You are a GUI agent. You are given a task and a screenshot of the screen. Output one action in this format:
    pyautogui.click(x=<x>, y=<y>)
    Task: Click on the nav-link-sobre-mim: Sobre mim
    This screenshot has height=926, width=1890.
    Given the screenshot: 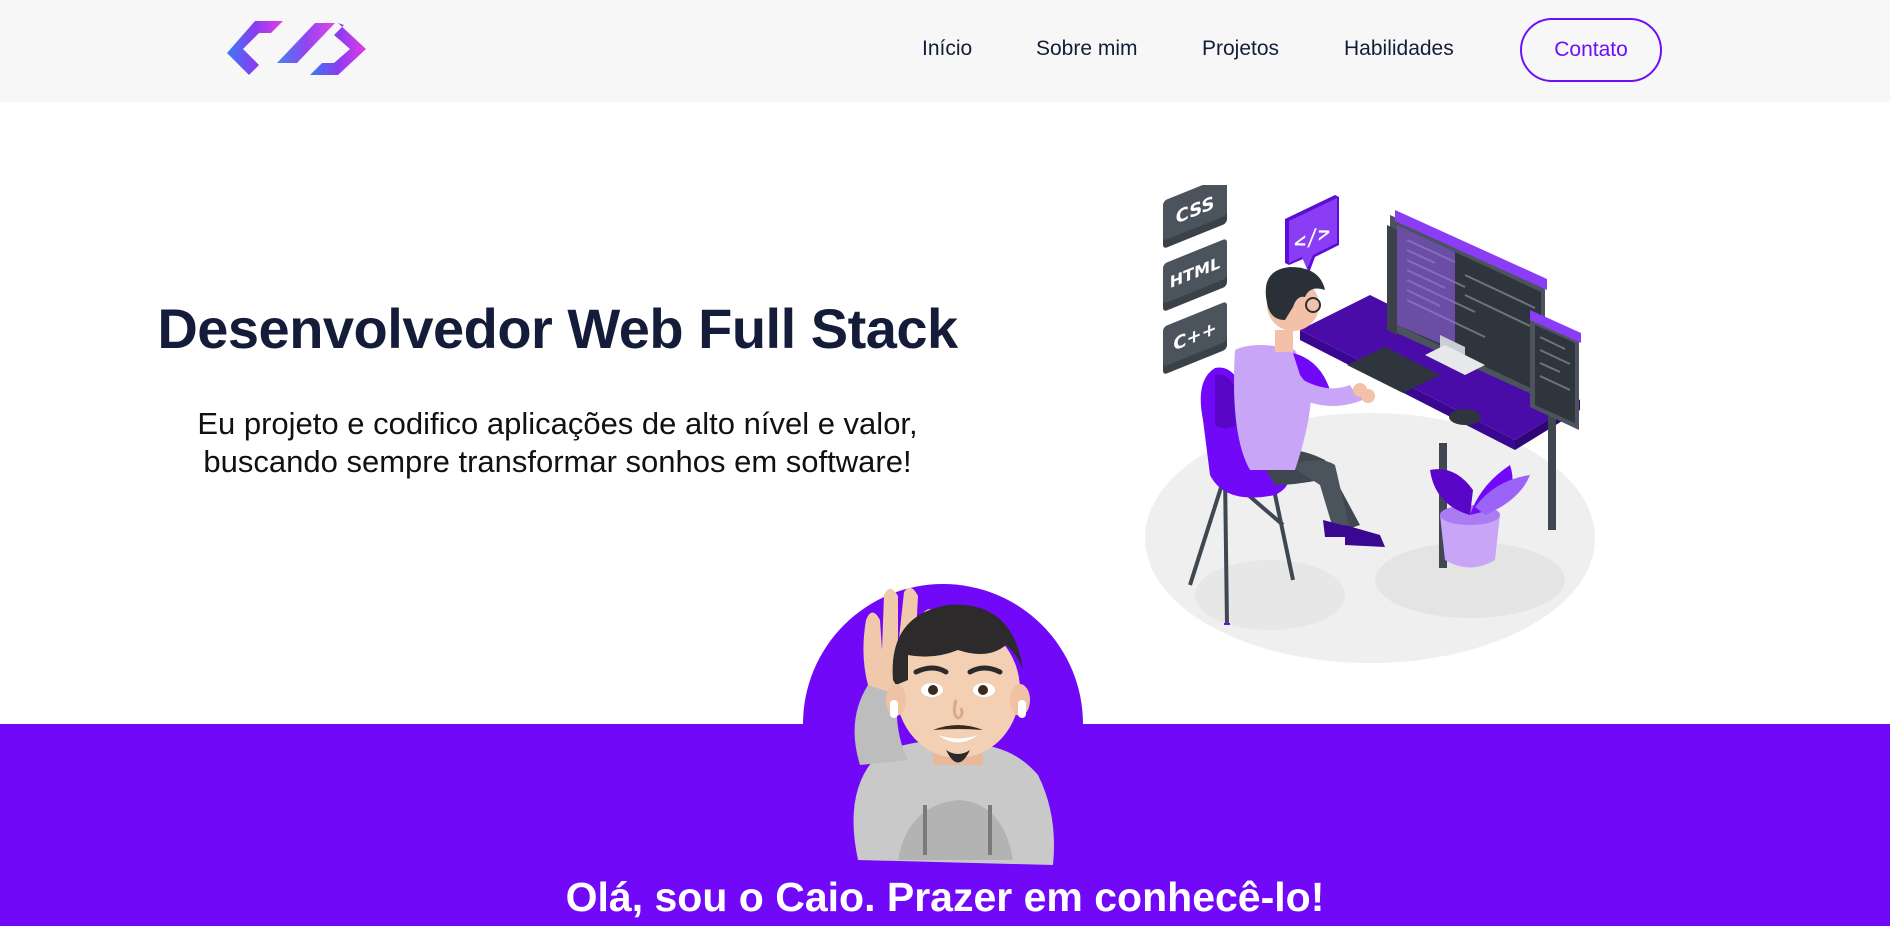 What is the action you would take?
    pyautogui.click(x=1087, y=49)
    